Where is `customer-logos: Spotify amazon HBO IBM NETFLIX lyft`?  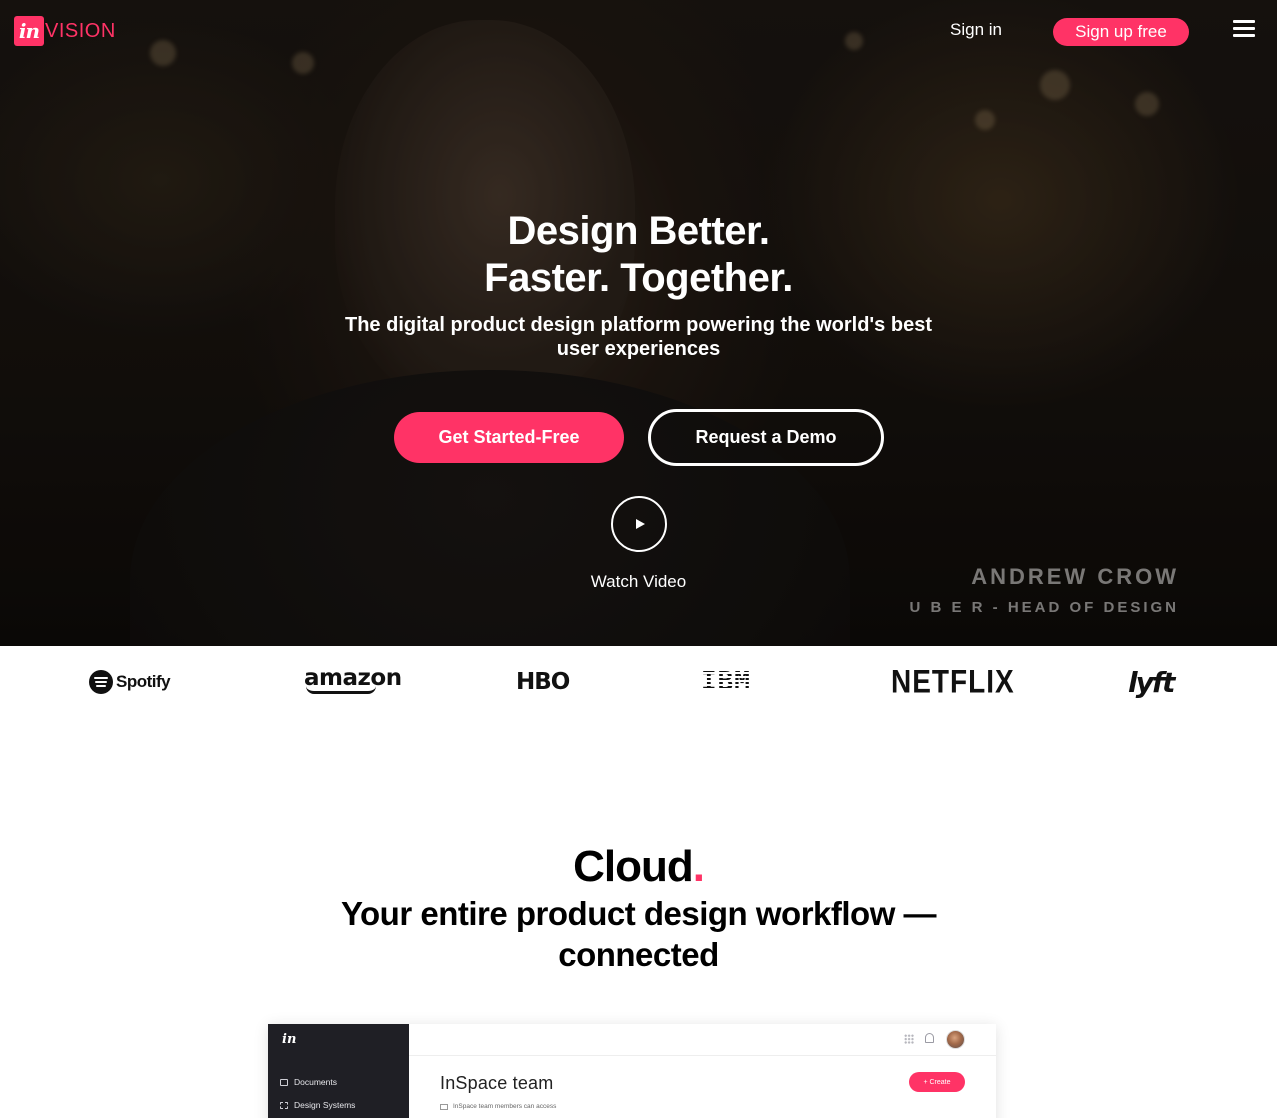
customer-logos: Spotify amazon HBO IBM NETFLIX lyft is located at coordinates (638, 682).